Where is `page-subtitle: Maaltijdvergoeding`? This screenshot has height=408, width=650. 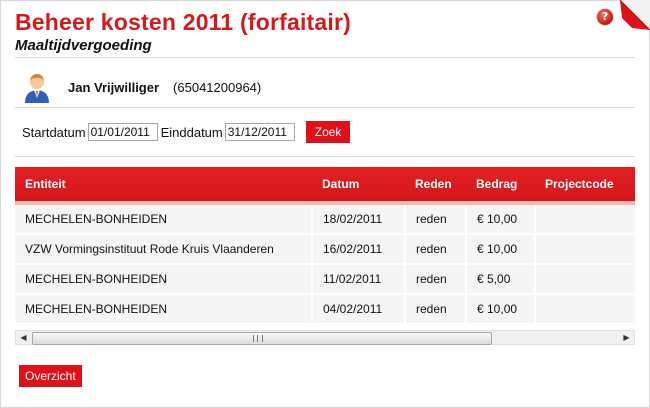
page-subtitle: Maaltijdvergoeding is located at coordinates (83, 45).